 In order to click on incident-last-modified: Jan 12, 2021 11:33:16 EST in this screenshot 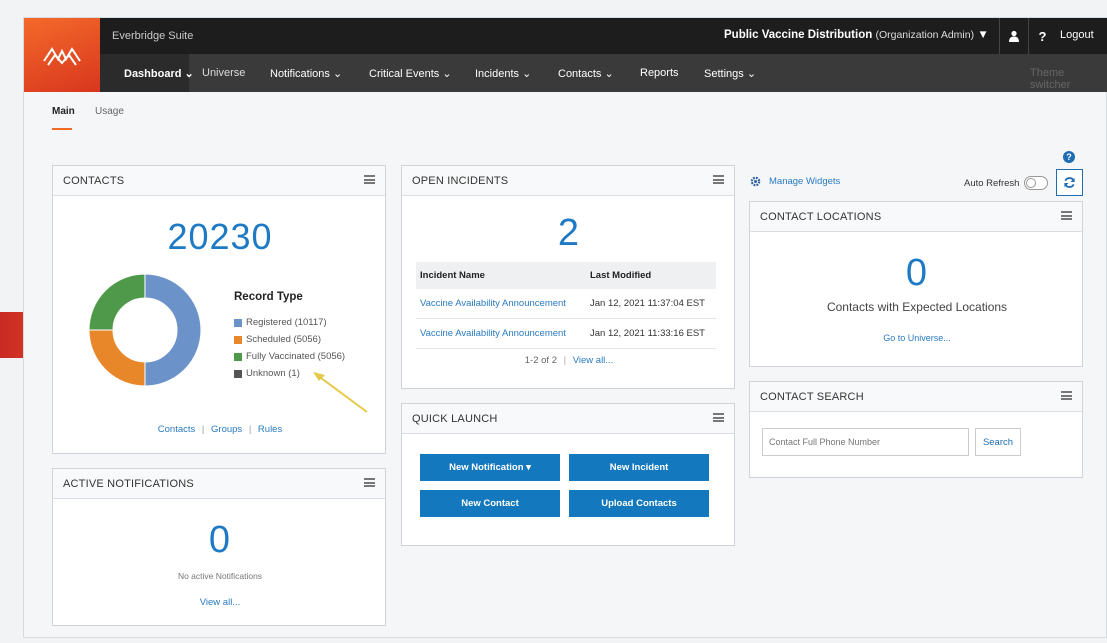, I will do `click(651, 333)`.